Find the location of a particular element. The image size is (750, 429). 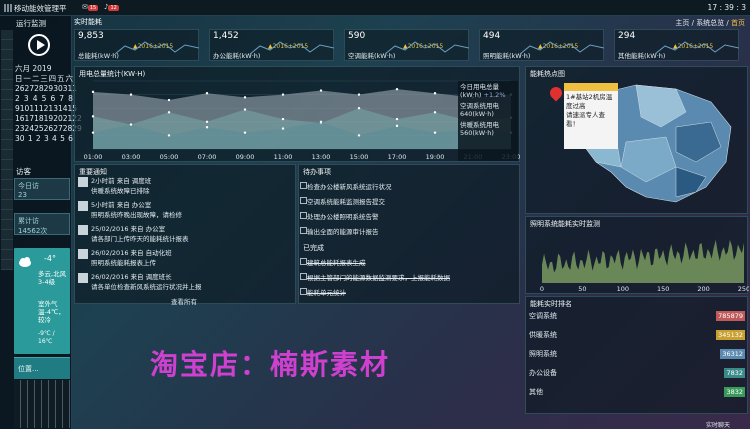

side-icon-strip is located at coordinates (7, 150).